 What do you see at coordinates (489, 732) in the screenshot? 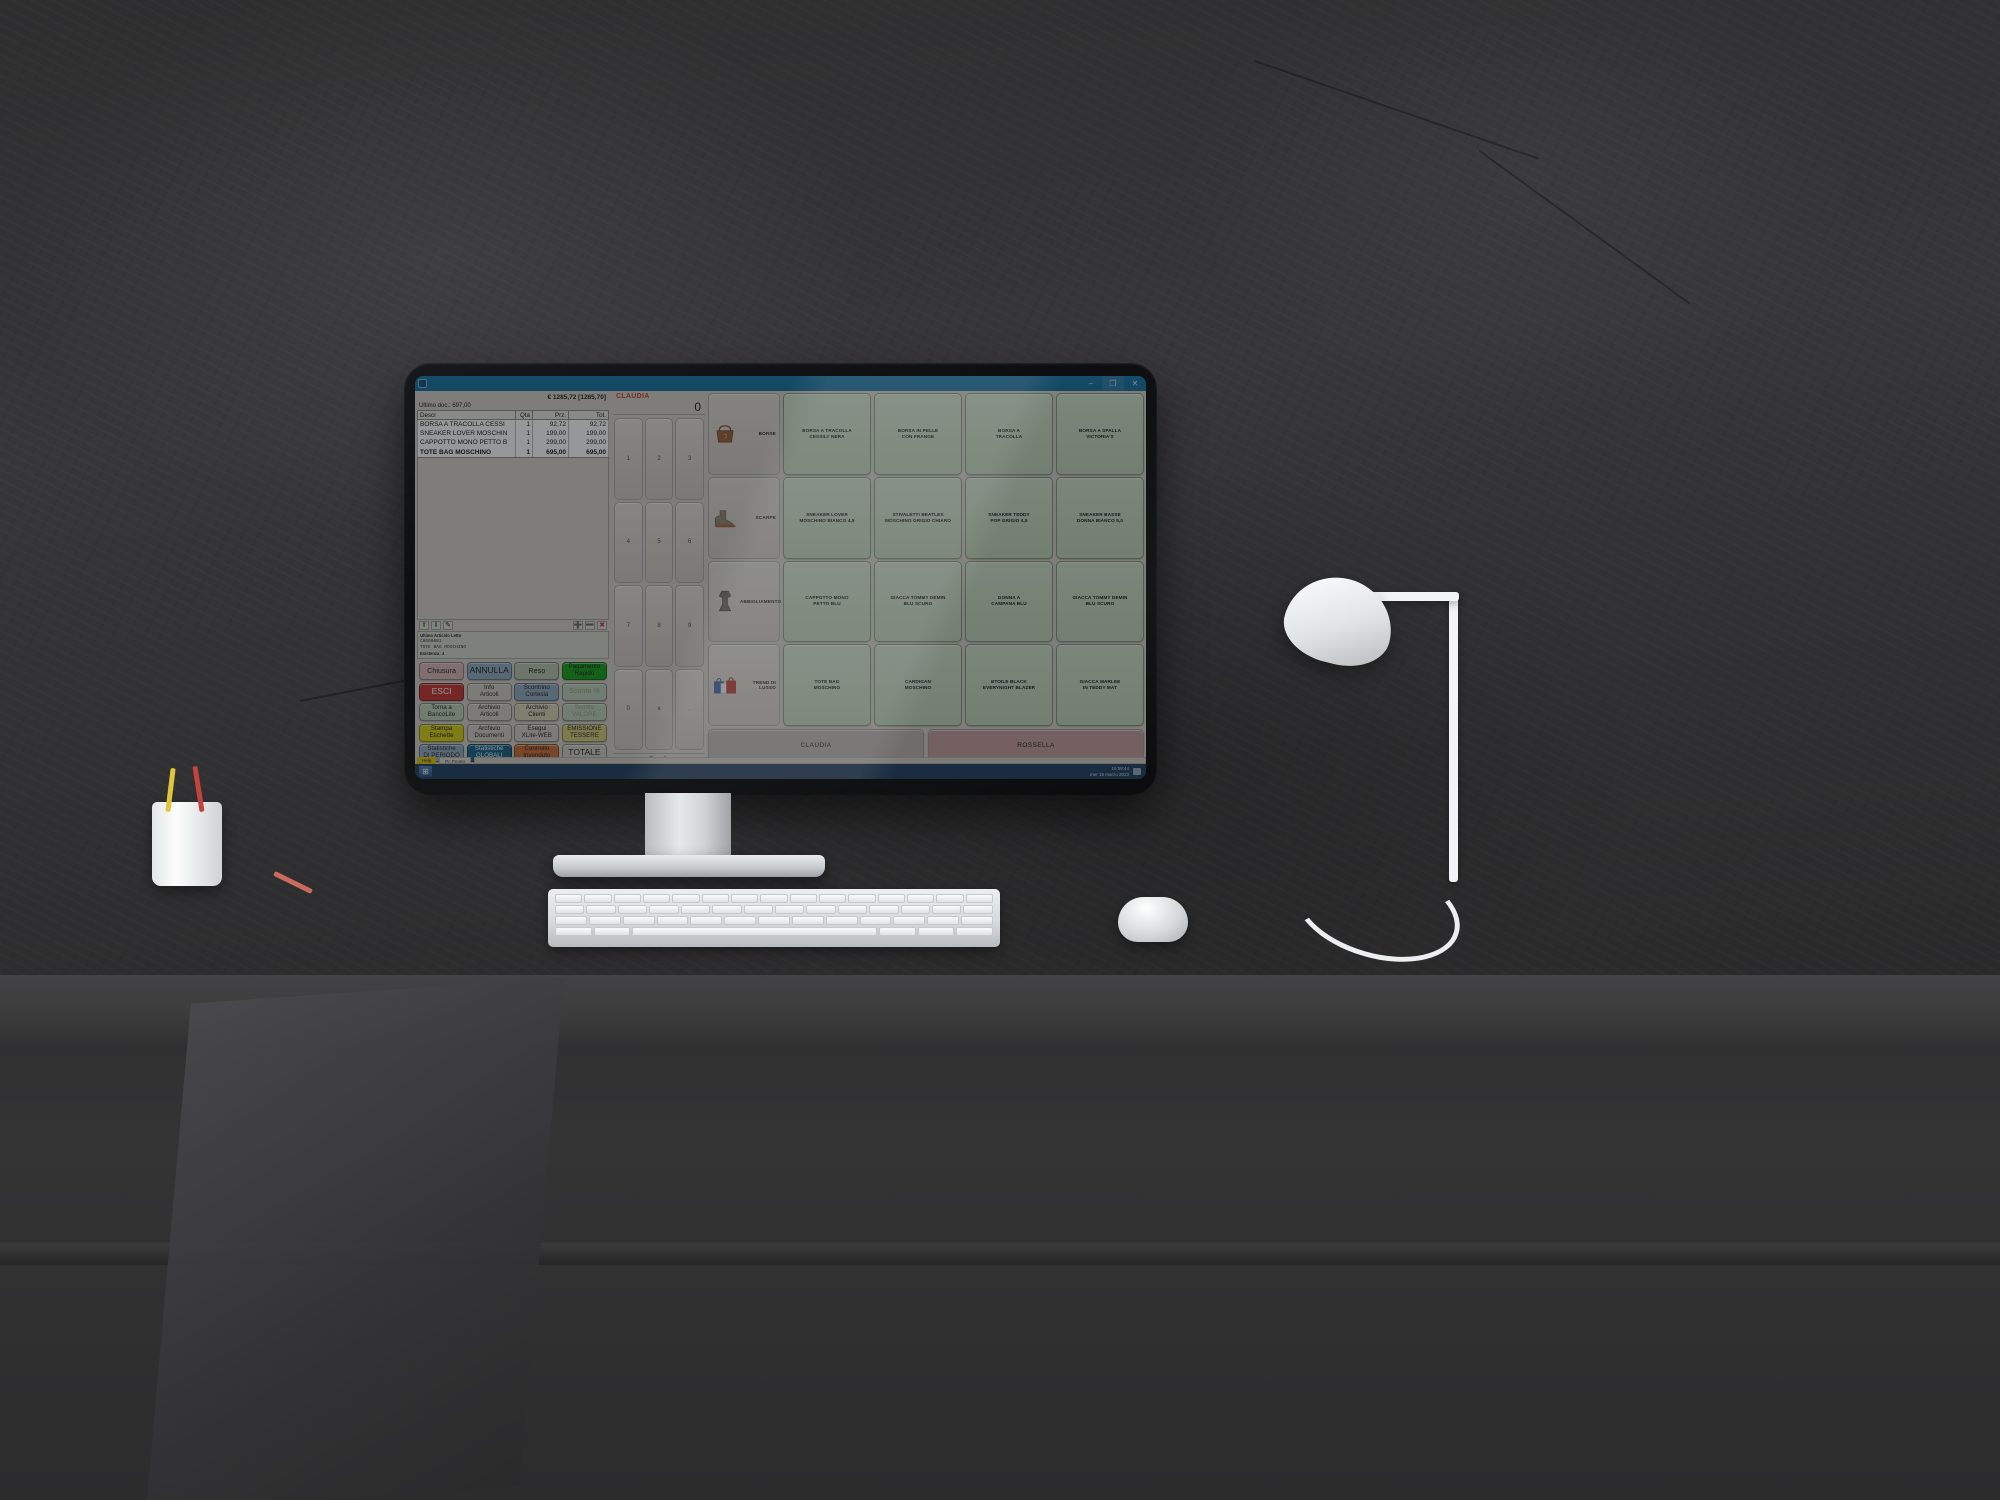
I see `archivio-documenti-button: Archivio Documenti` at bounding box center [489, 732].